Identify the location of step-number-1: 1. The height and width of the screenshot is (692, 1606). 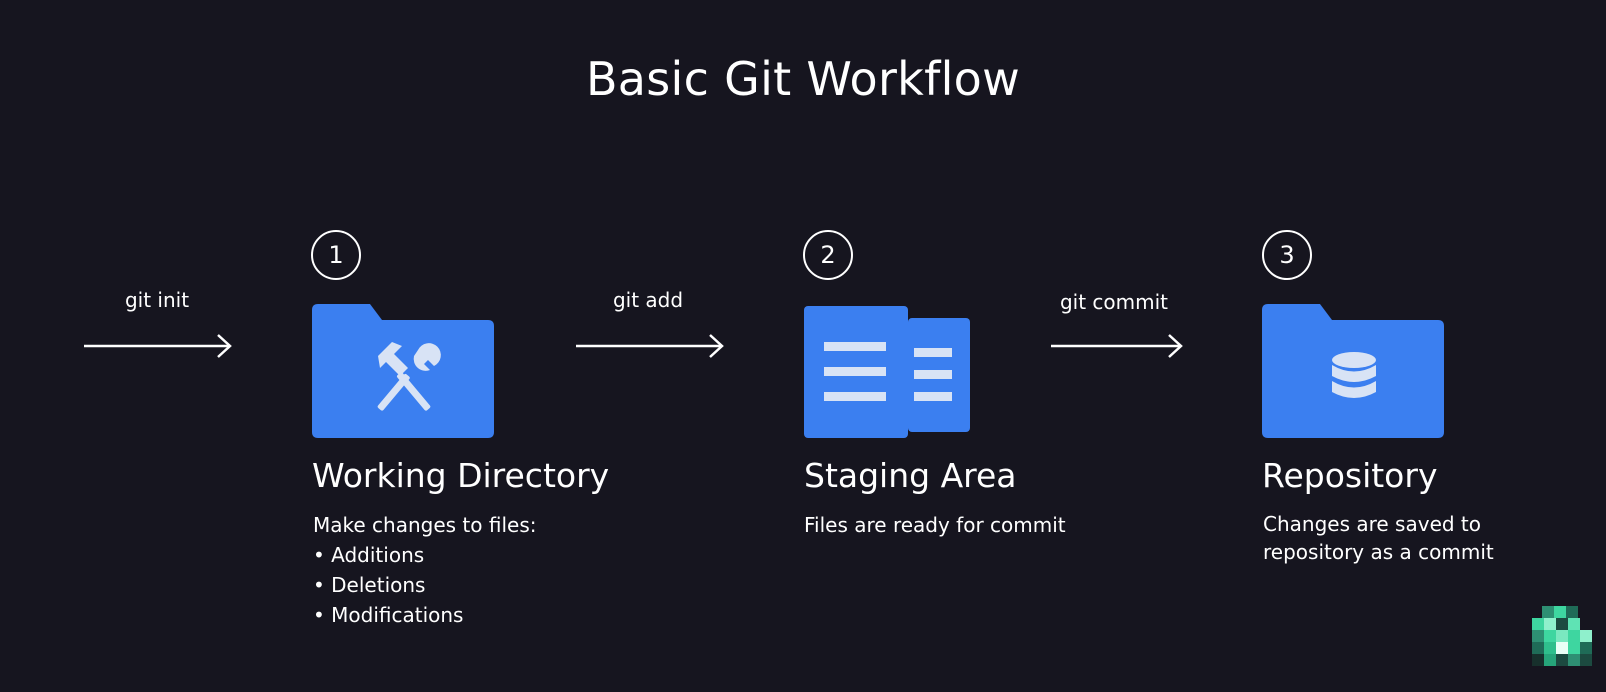
(336, 255).